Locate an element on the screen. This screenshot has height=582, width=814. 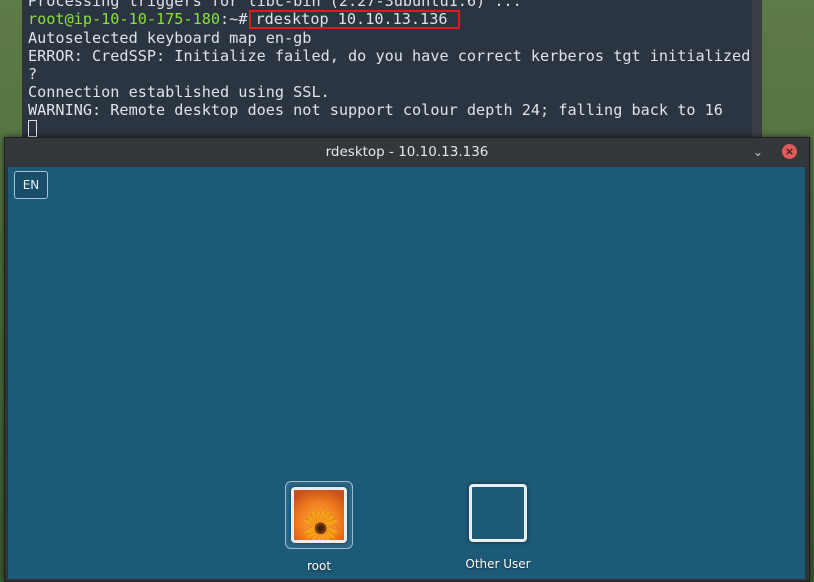
window-titlebar: rdesktop - 10.10.13.136 ⌄ × is located at coordinates (407, 152).